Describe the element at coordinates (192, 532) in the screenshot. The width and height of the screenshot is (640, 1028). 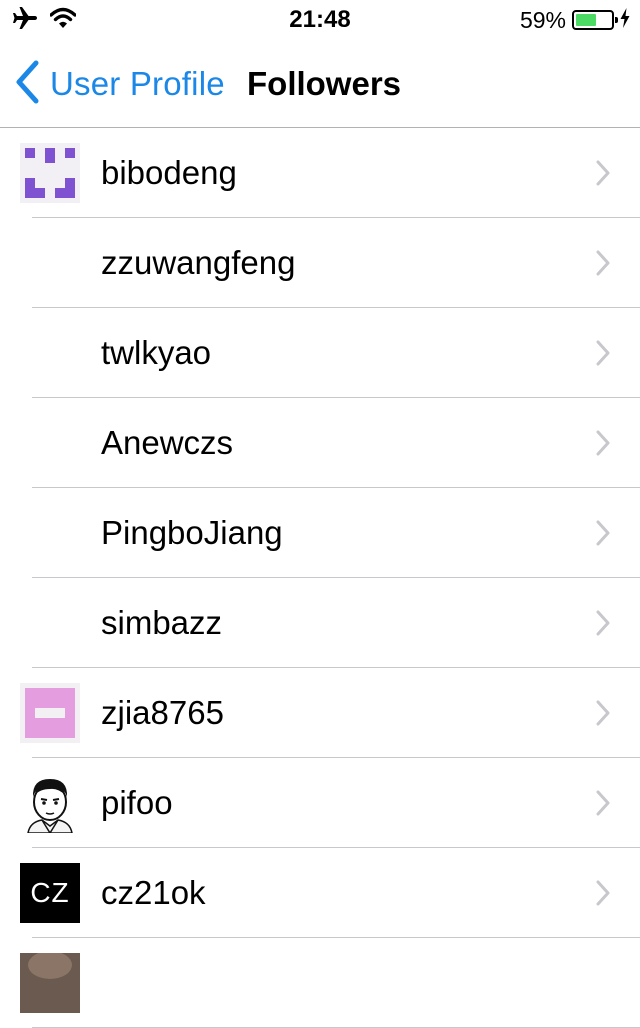
I see `follower-username: PingboJiang` at that location.